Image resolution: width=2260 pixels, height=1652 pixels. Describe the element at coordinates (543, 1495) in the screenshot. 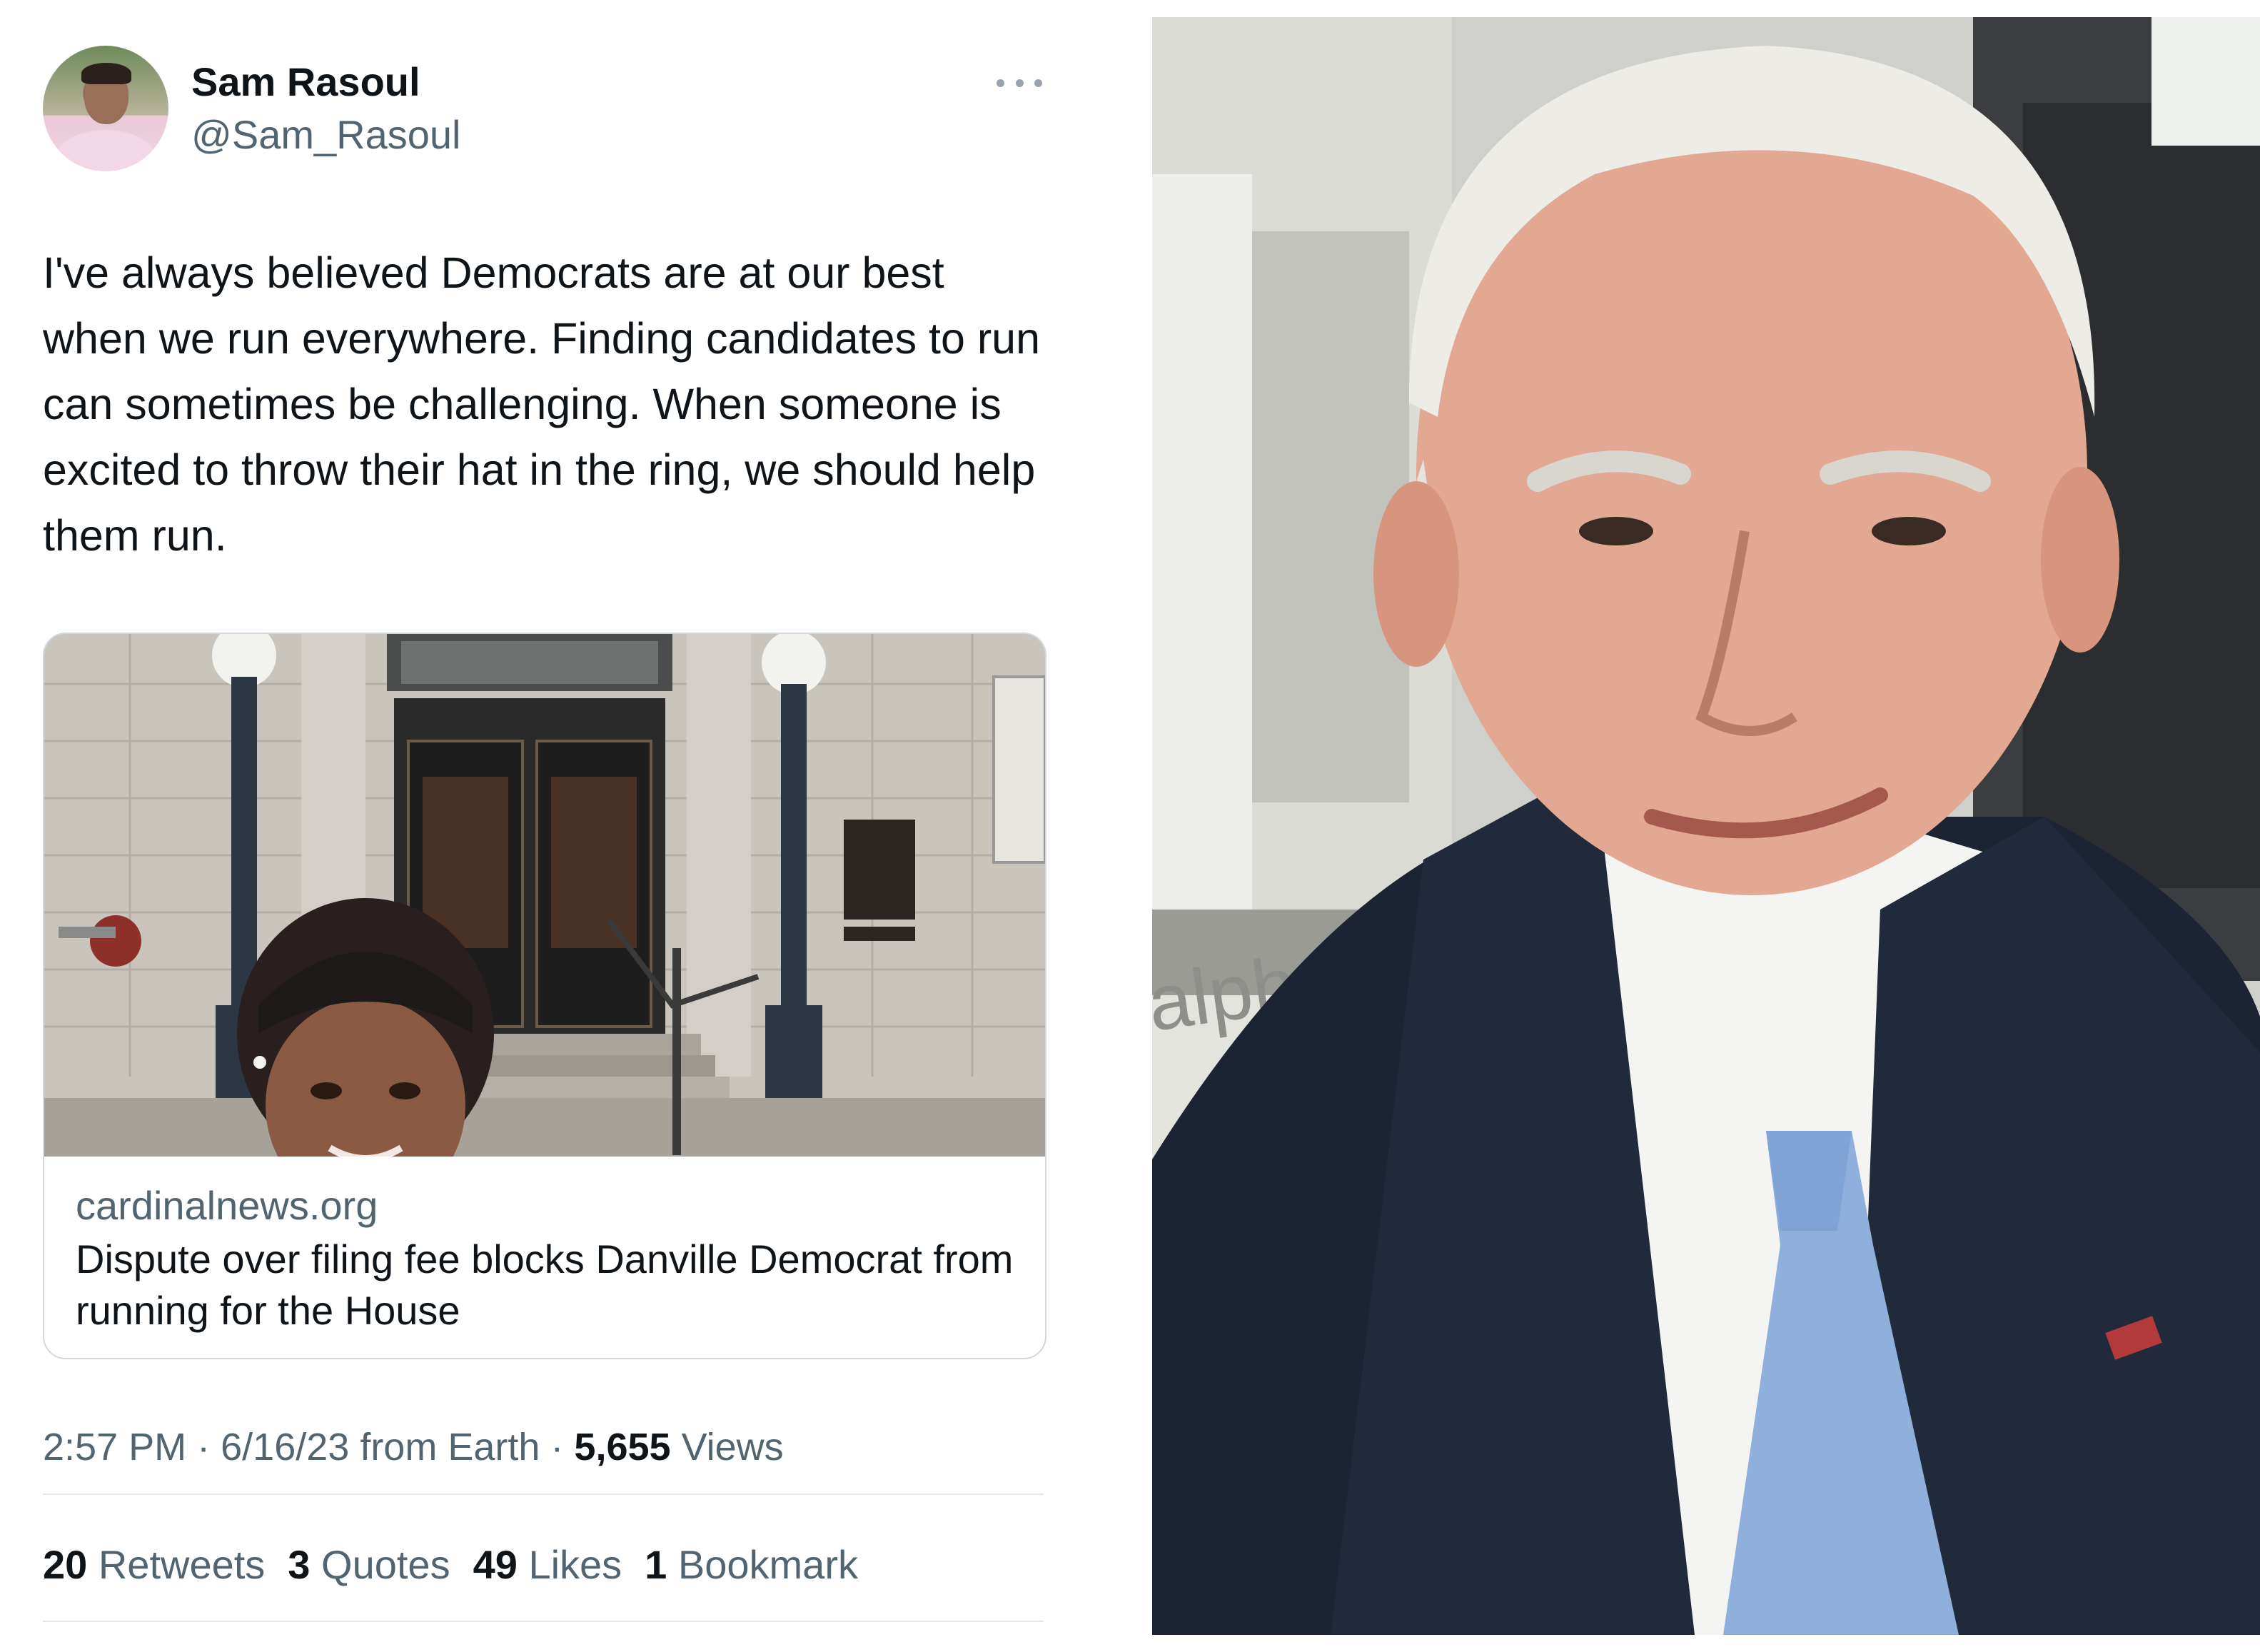

I see `stats-divider-top` at that location.